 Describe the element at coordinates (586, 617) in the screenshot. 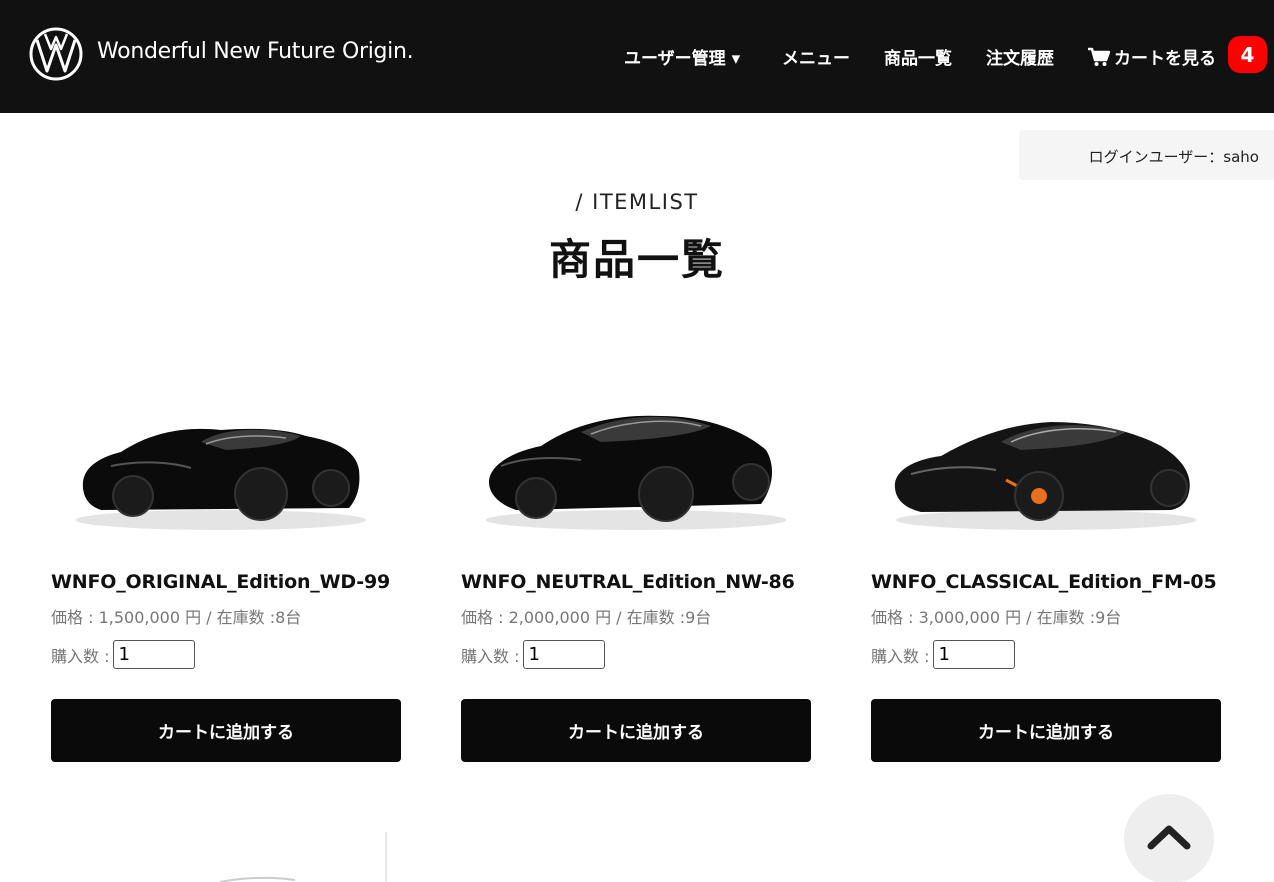

I see `product-price-stock: 価格 : 2,000,000 円 / 在庫数 :9台` at that location.